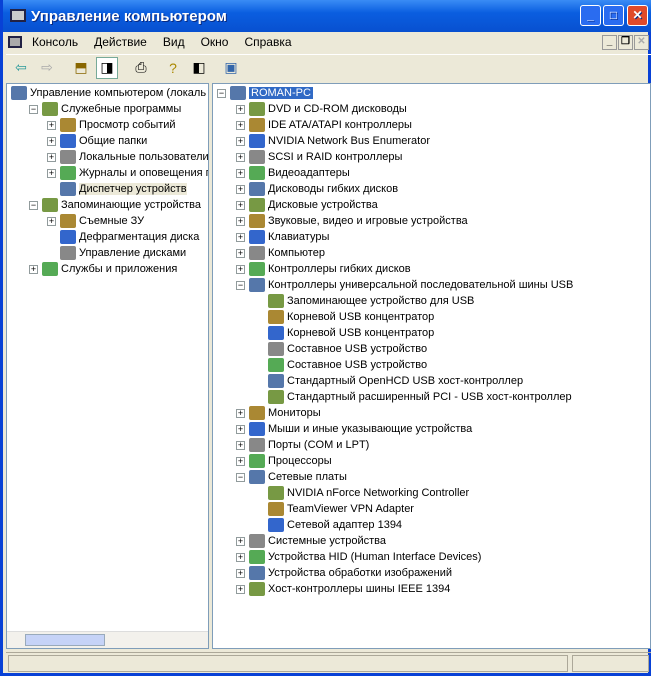 The height and width of the screenshot is (676, 651). What do you see at coordinates (118, 93) in the screenshot?
I see `tree-item-label: Управление компьютером (локаль` at bounding box center [118, 93].